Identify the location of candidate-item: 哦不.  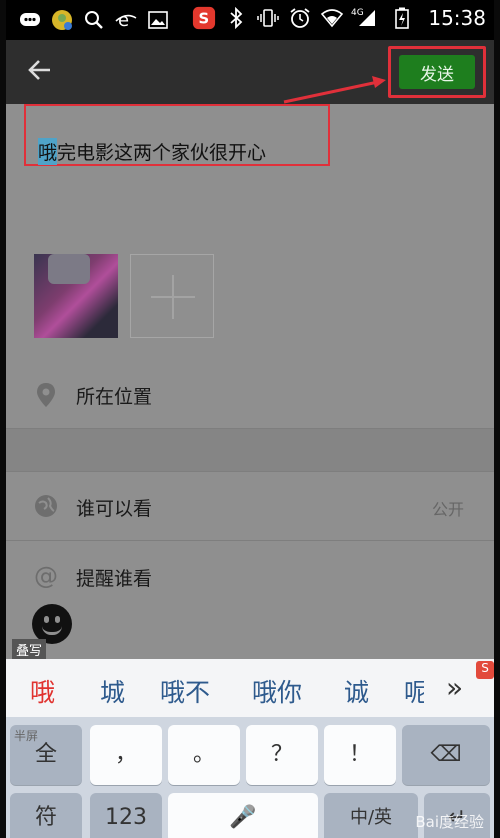
(185, 691).